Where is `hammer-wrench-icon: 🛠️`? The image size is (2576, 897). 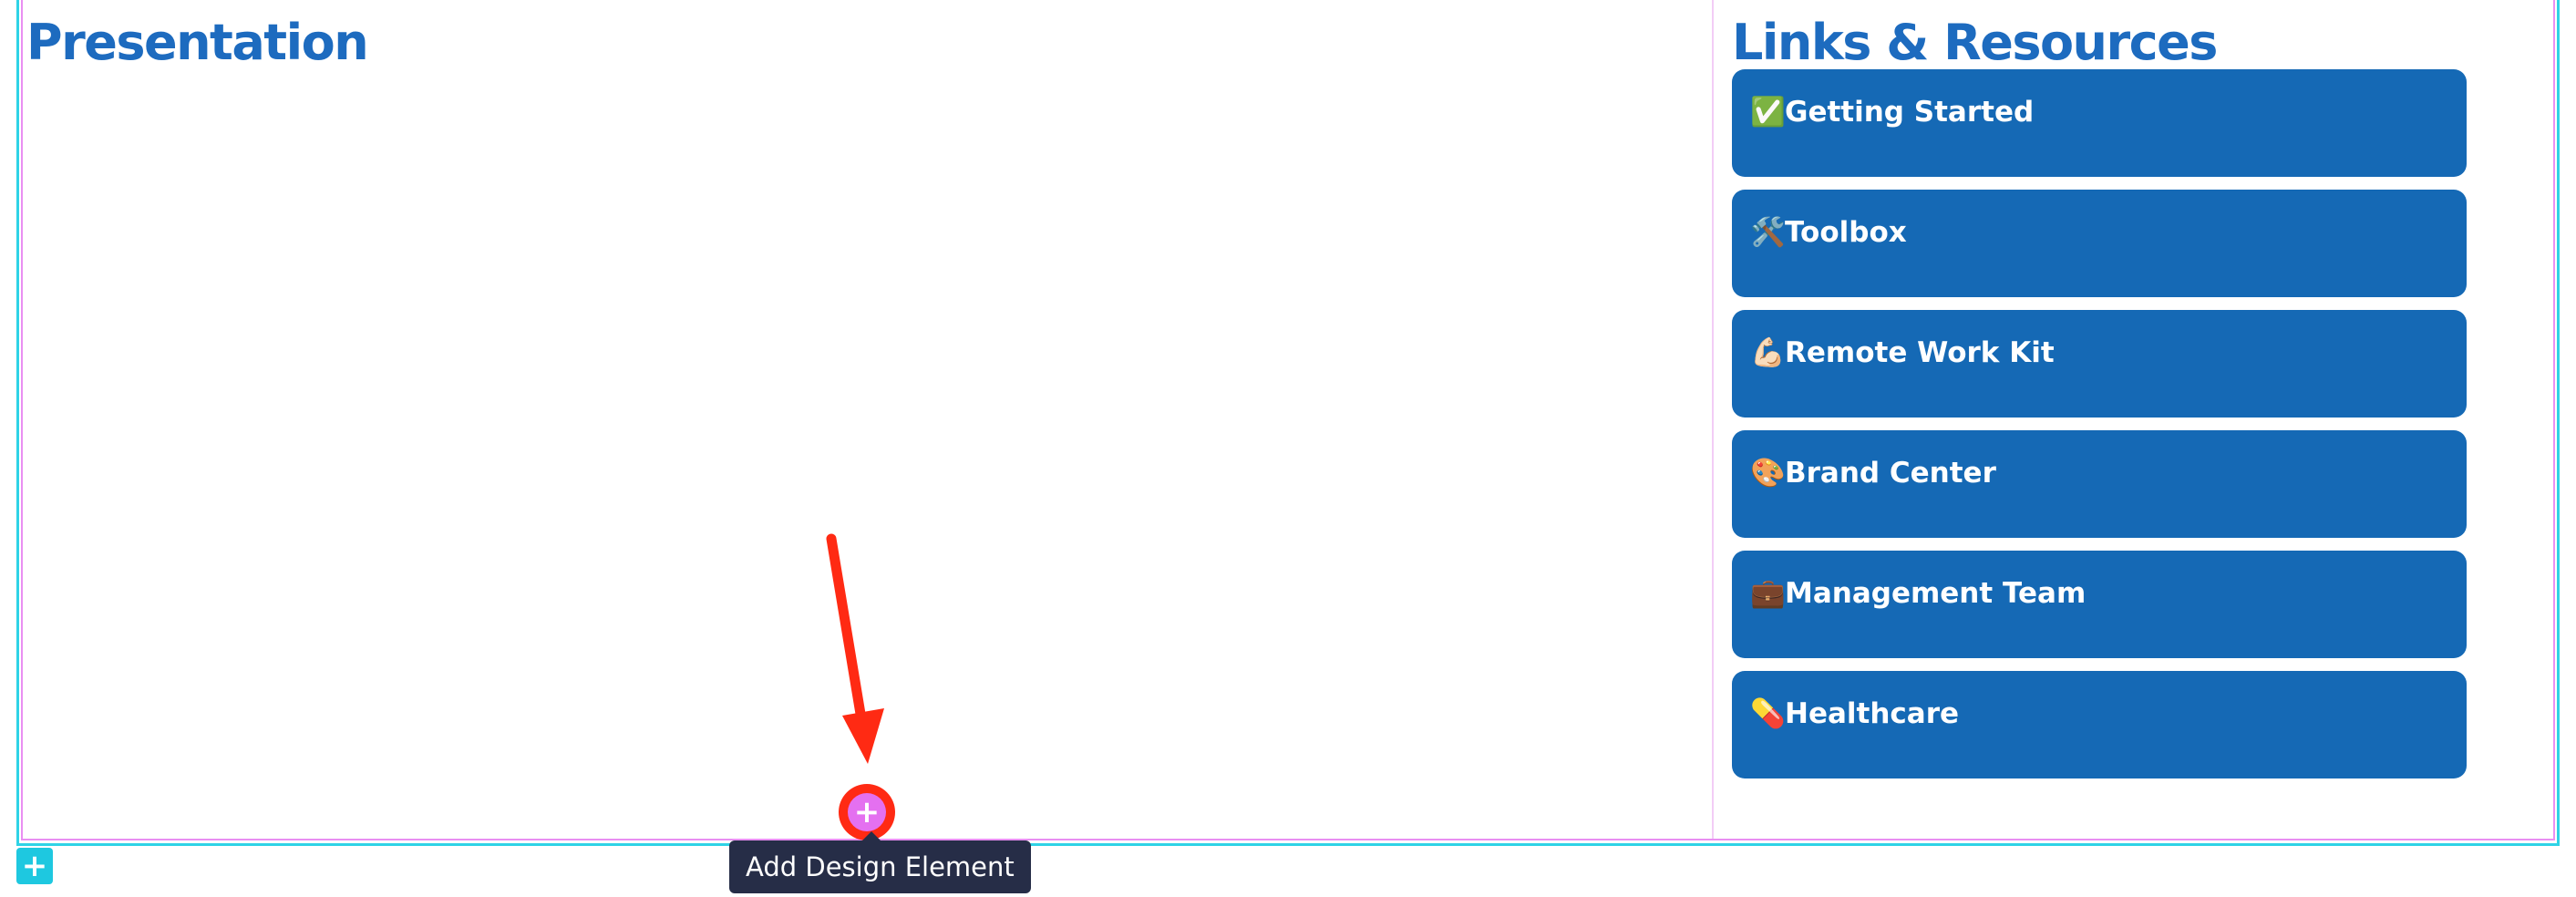
hammer-wrench-icon: 🛠️ is located at coordinates (1768, 232).